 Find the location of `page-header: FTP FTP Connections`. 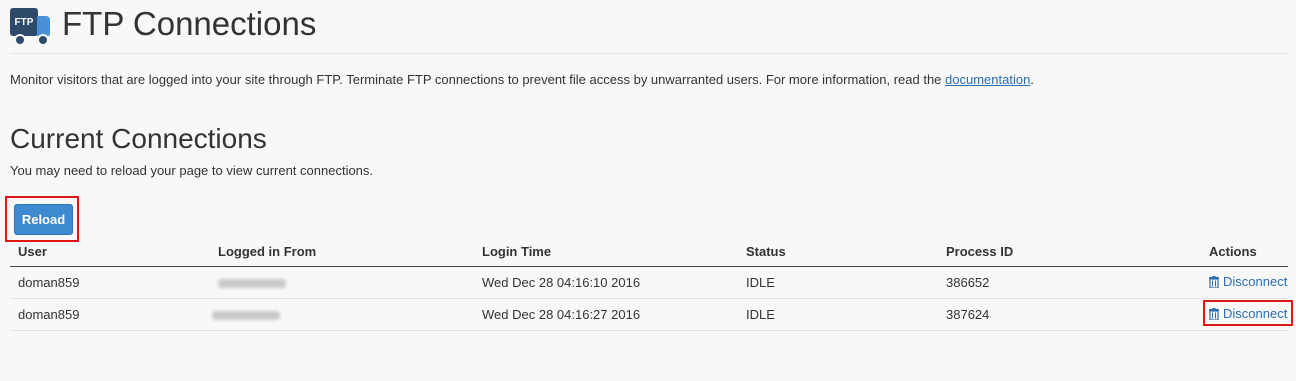

page-header: FTP FTP Connections is located at coordinates (163, 24).